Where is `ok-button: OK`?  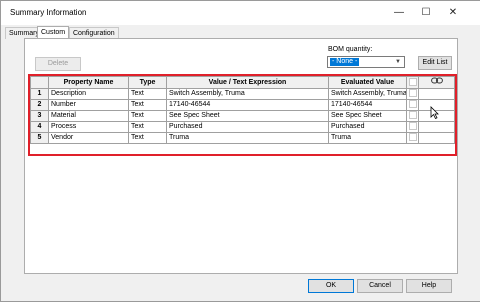 ok-button: OK is located at coordinates (331, 286).